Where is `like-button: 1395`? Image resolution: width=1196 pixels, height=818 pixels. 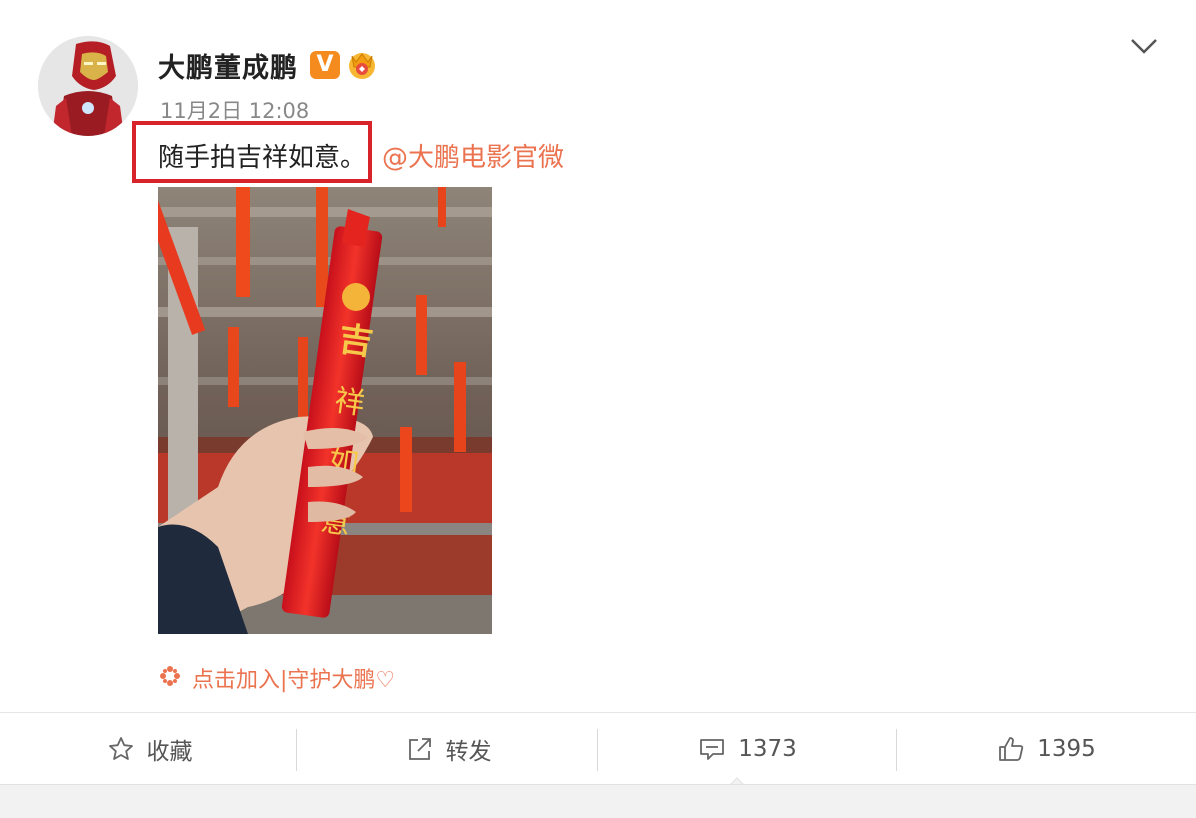
like-button: 1395 is located at coordinates (1046, 749).